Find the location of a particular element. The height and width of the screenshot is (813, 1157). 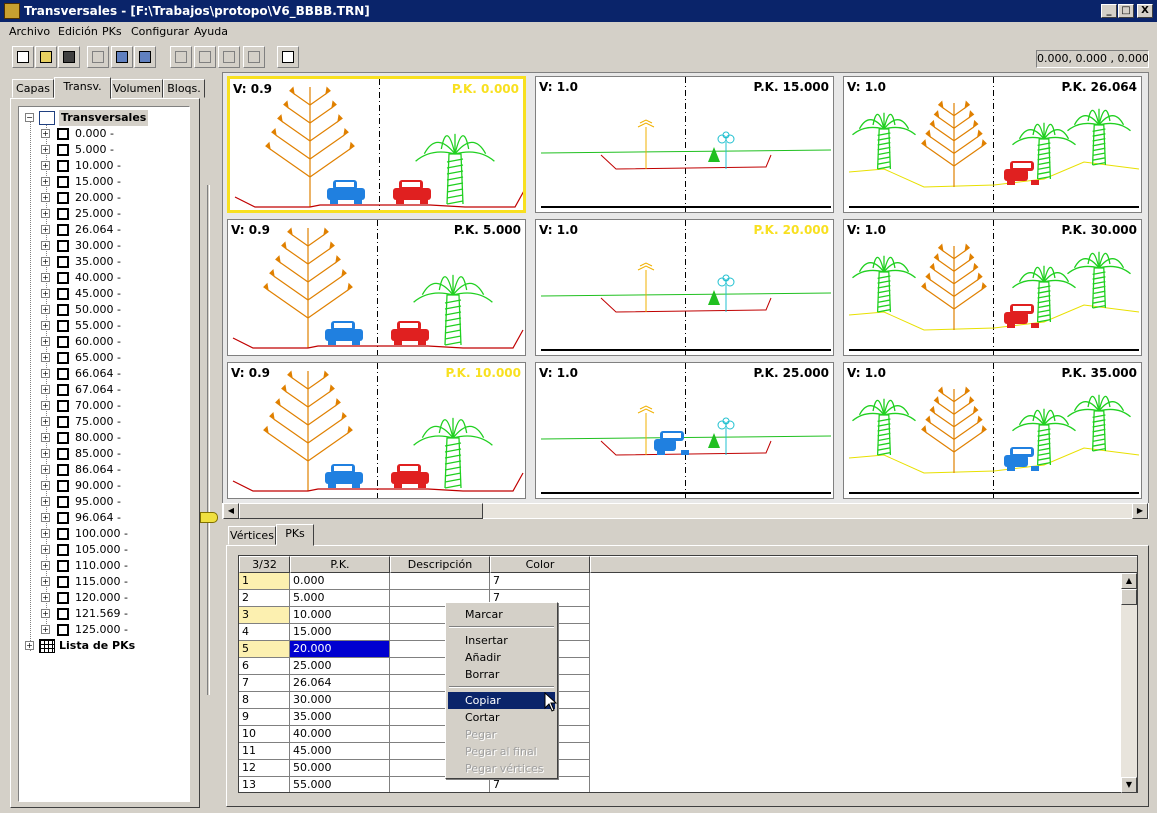

row-number: 9 is located at coordinates (264, 717).